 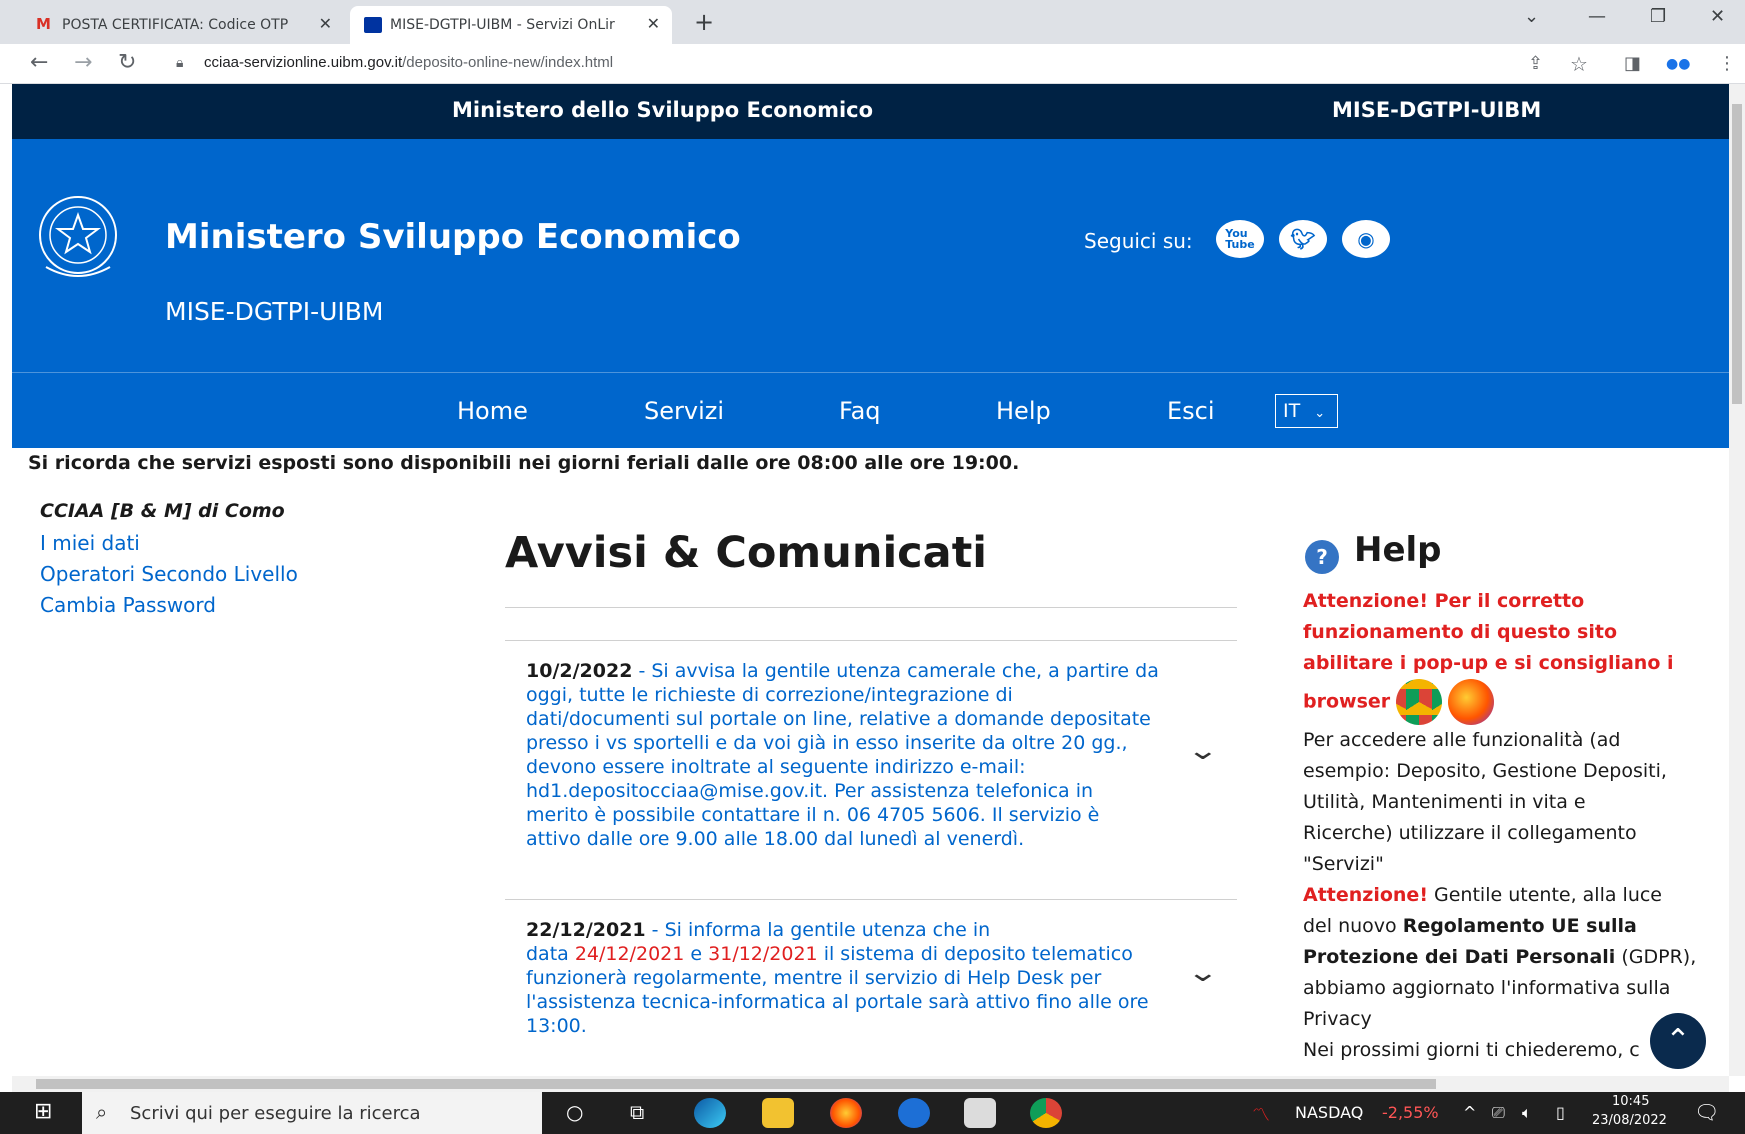 I want to click on menu-help: Help, so click(x=1023, y=411).